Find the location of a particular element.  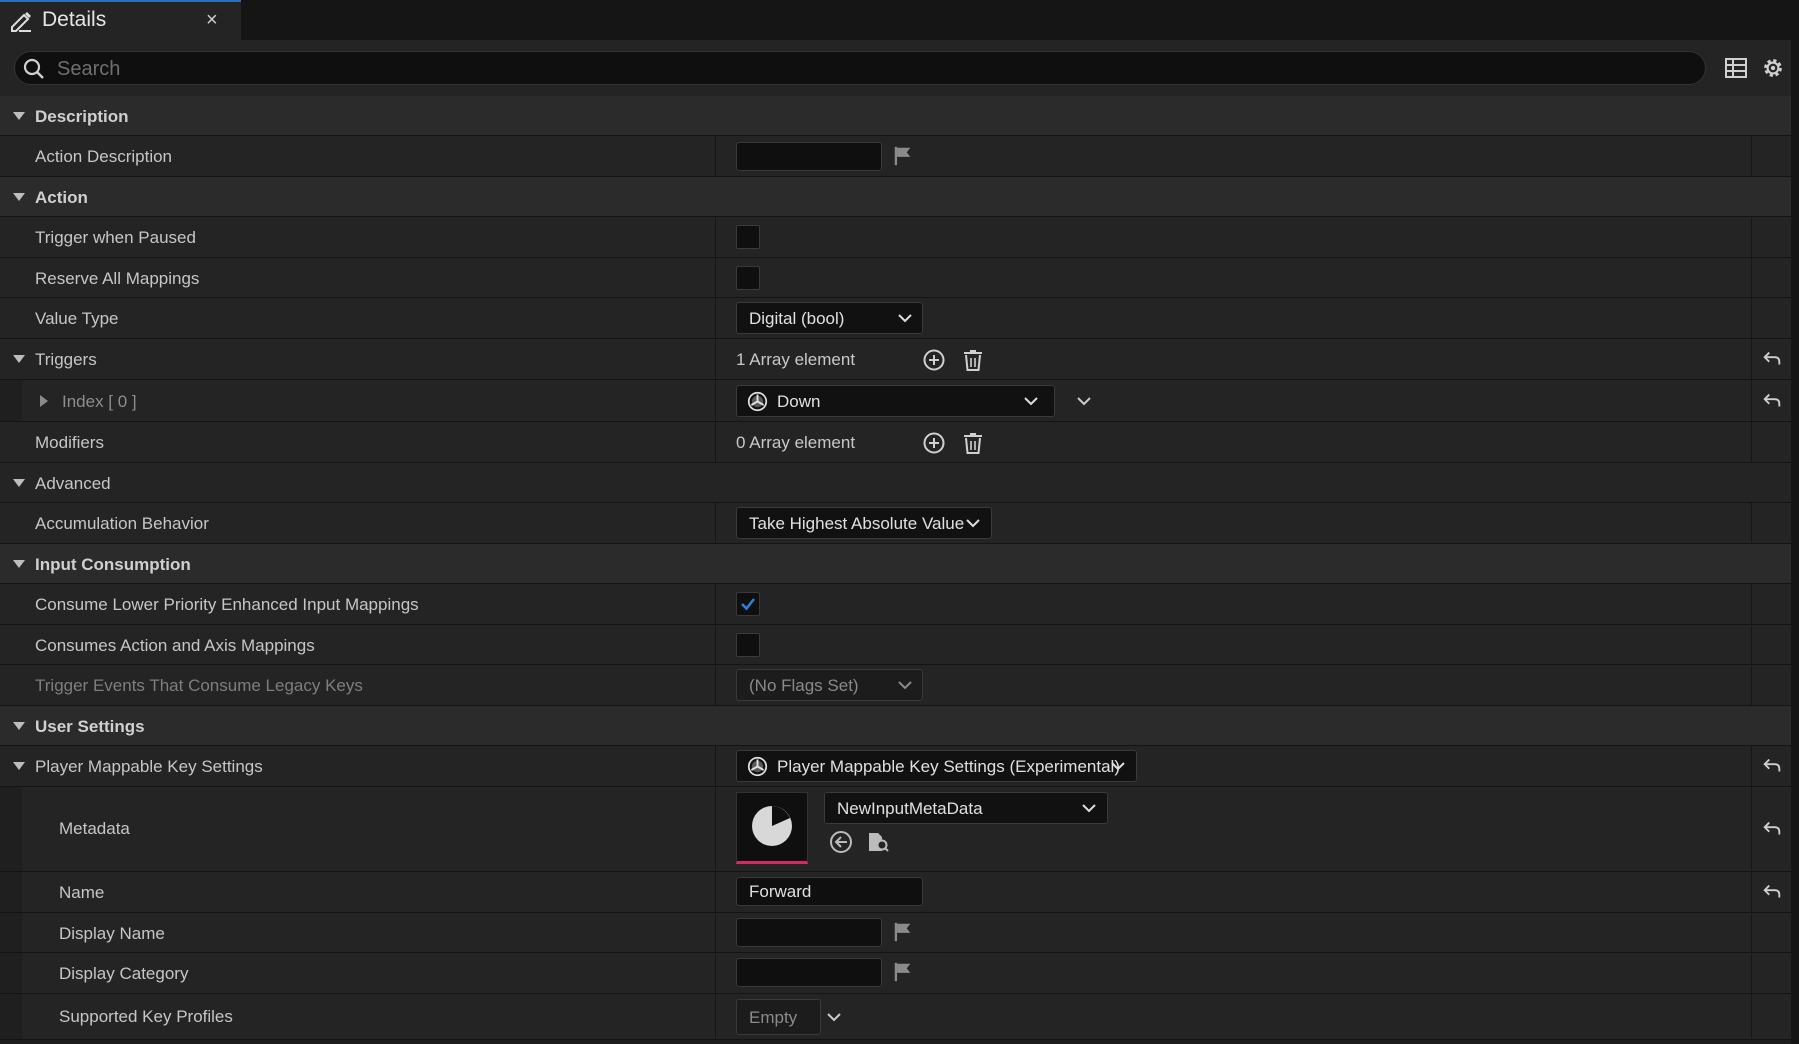

property-label: Triggers is located at coordinates (66, 359).